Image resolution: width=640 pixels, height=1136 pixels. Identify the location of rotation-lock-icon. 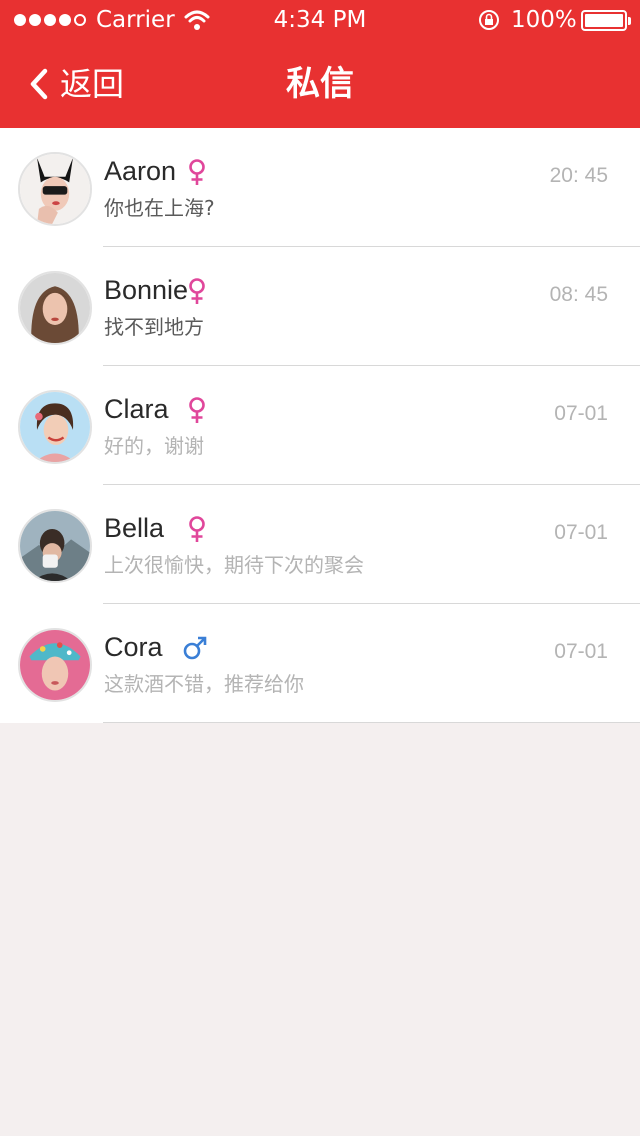
(489, 20).